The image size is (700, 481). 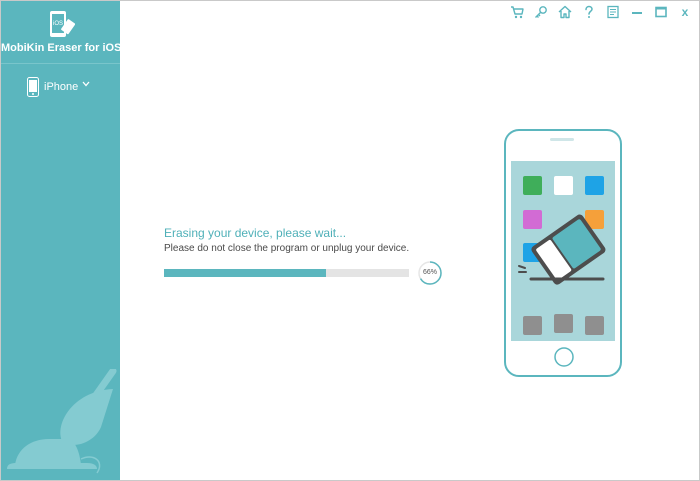 I want to click on cart-icon, so click(x=517, y=12).